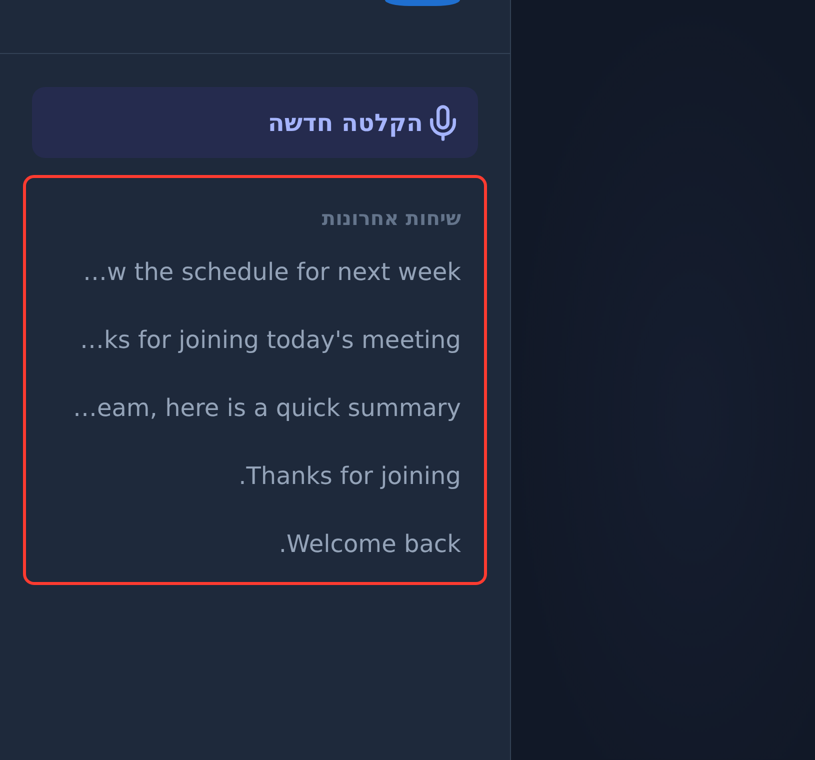 Image resolution: width=815 pixels, height=760 pixels. What do you see at coordinates (390, 218) in the screenshot?
I see `section-heading: שיחות אחרונות` at bounding box center [390, 218].